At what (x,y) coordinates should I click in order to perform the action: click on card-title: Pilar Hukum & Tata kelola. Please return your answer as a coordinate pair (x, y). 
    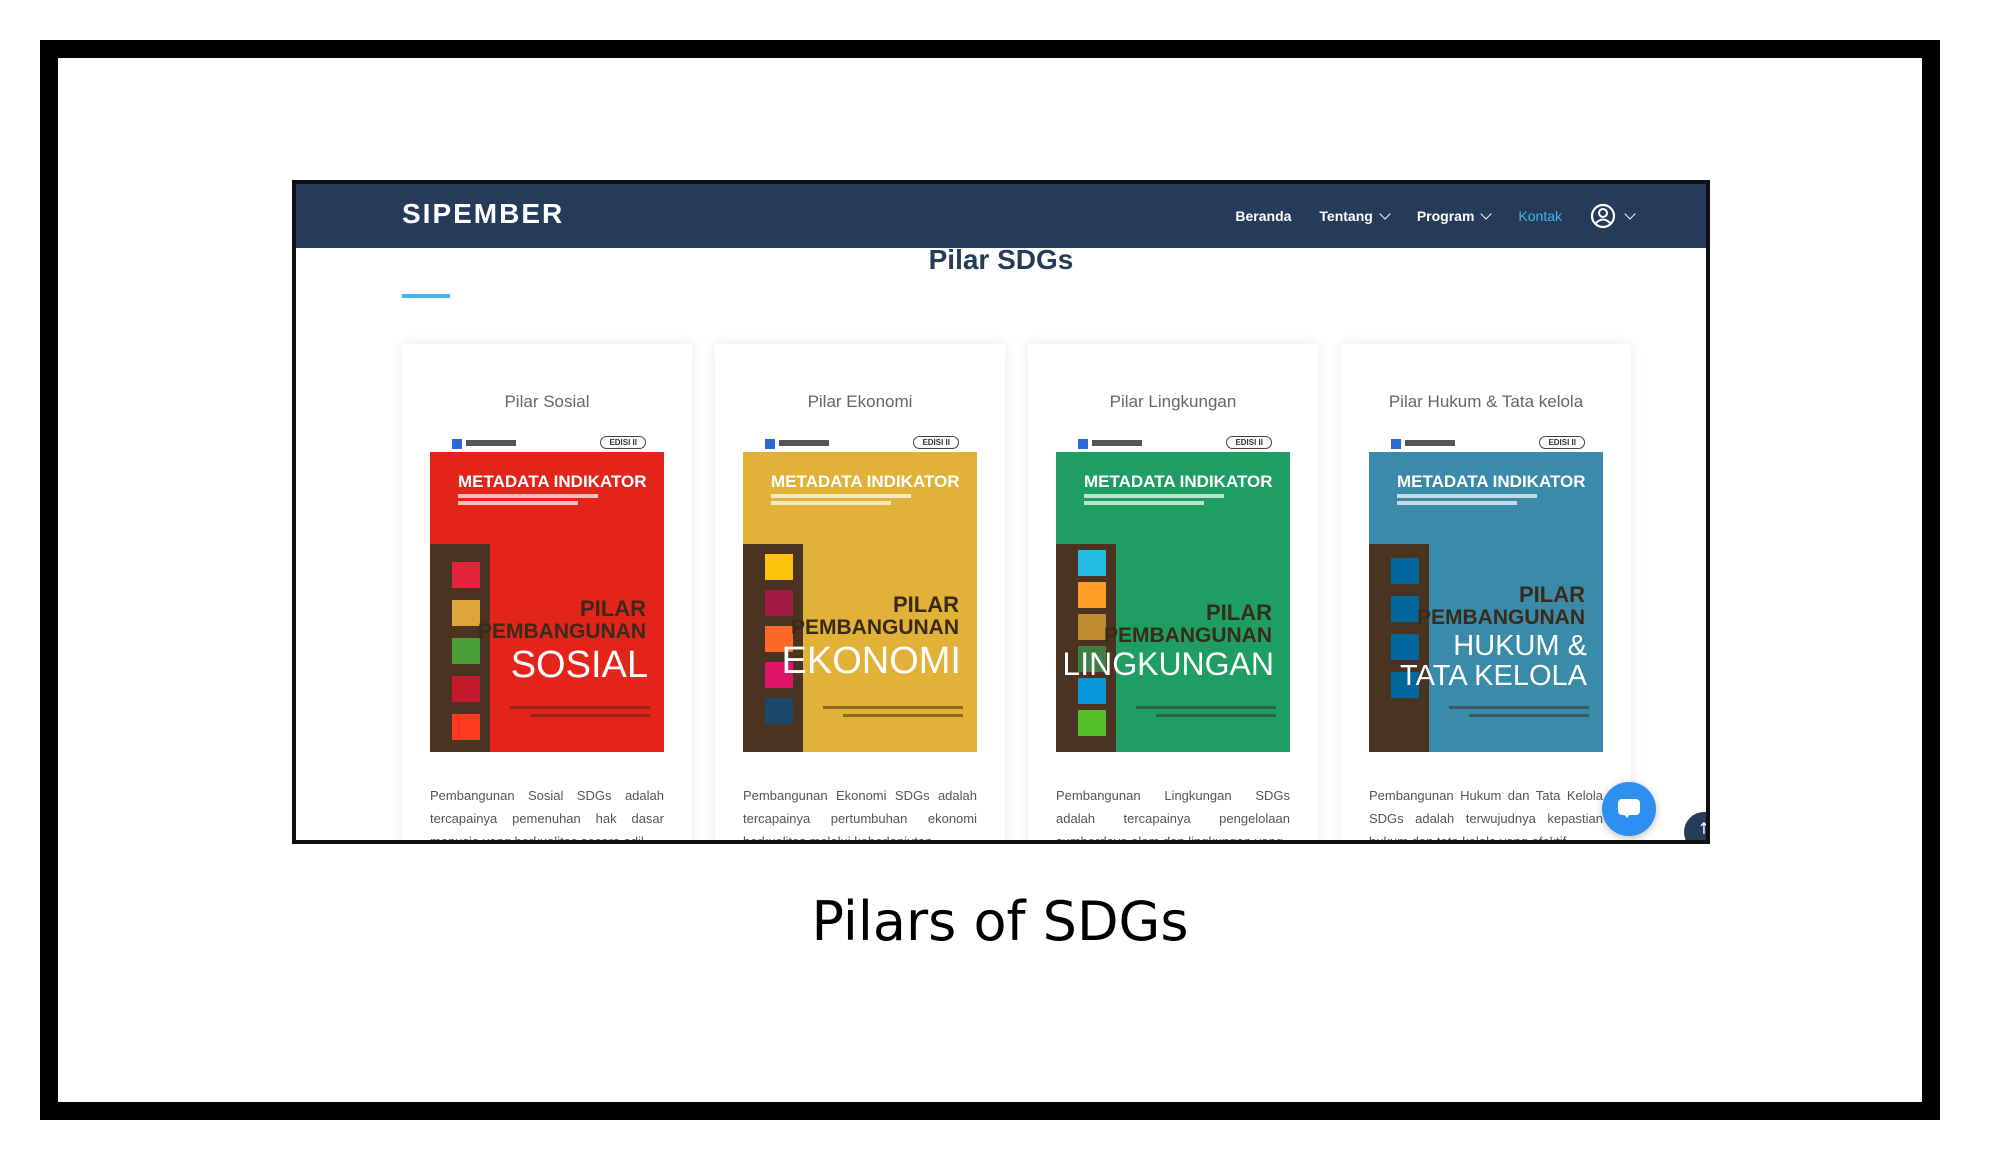
    Looking at the image, I should click on (1486, 401).